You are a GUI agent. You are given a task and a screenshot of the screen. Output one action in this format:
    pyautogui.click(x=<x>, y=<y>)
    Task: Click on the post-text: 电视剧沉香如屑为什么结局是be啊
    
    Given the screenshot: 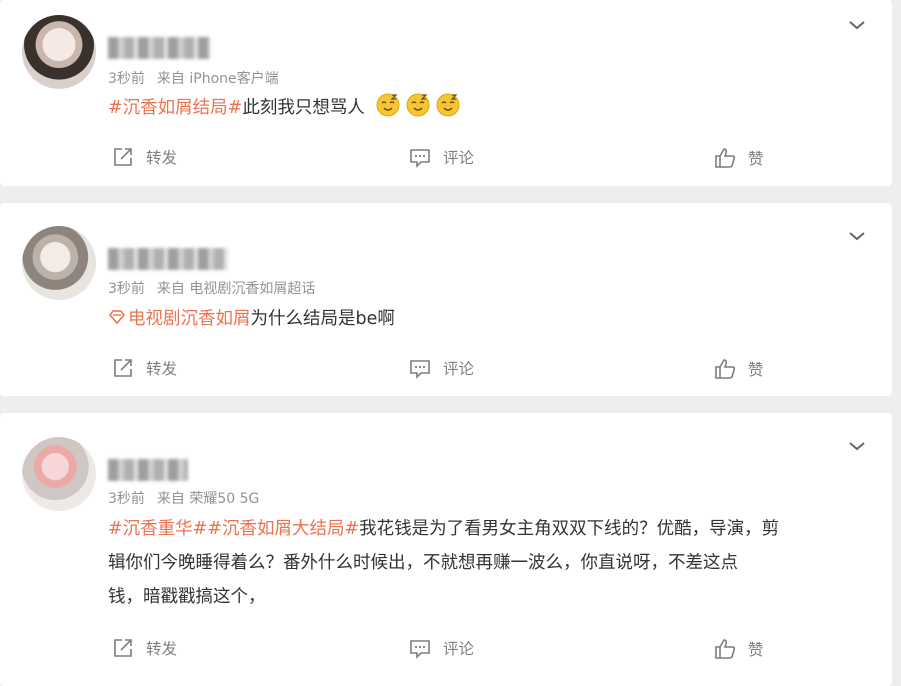 What is the action you would take?
    pyautogui.click(x=488, y=319)
    